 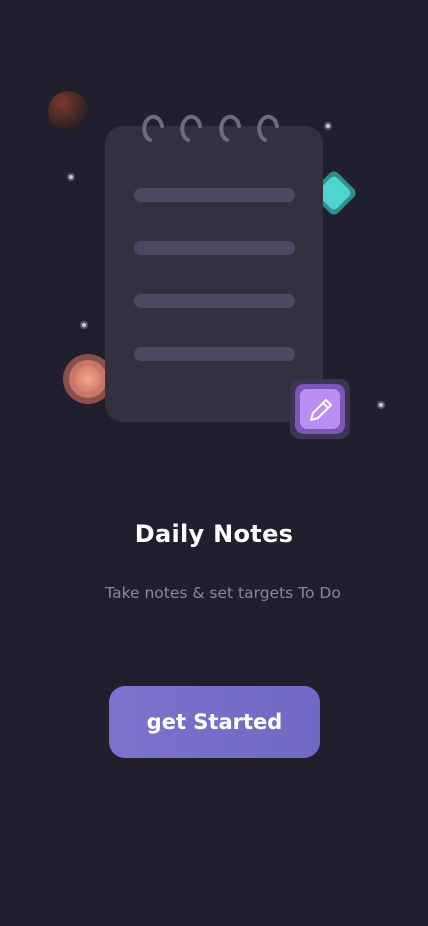 I want to click on planet-icon, so click(x=68, y=111).